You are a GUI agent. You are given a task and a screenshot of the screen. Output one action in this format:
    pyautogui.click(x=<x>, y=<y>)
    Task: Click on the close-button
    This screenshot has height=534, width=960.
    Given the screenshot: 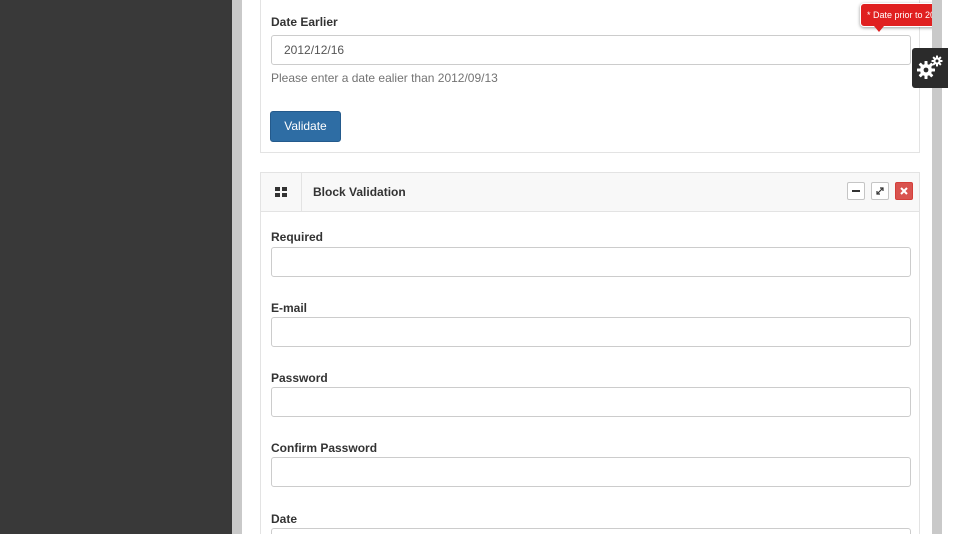 What is the action you would take?
    pyautogui.click(x=904, y=191)
    